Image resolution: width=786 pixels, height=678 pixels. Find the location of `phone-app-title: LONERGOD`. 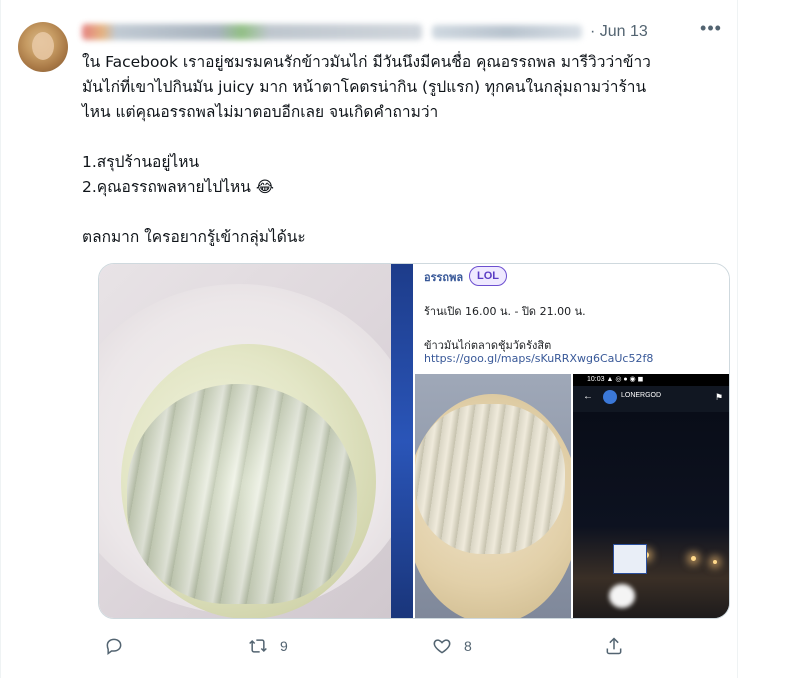

phone-app-title: LONERGOD is located at coordinates (641, 395).